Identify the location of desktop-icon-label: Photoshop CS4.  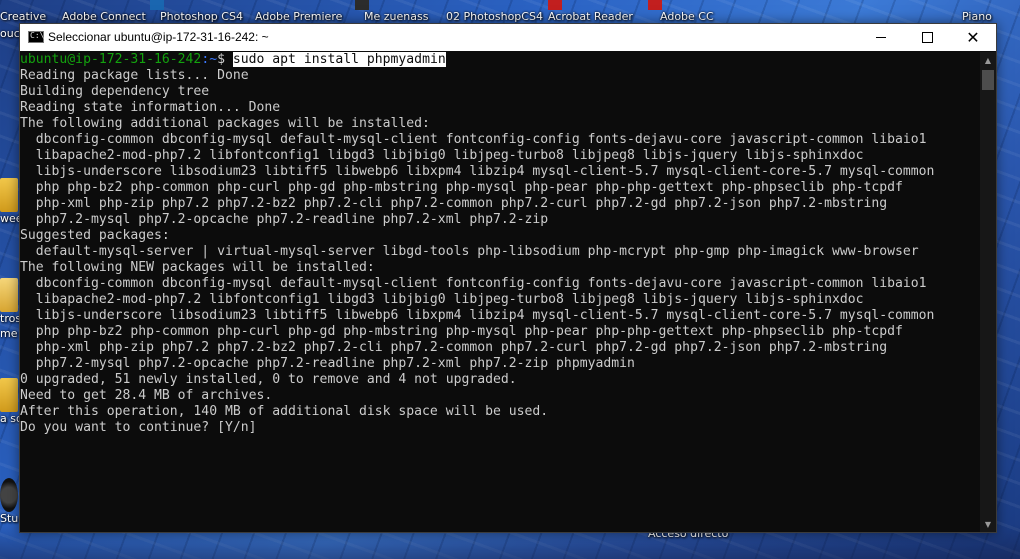
(201, 16).